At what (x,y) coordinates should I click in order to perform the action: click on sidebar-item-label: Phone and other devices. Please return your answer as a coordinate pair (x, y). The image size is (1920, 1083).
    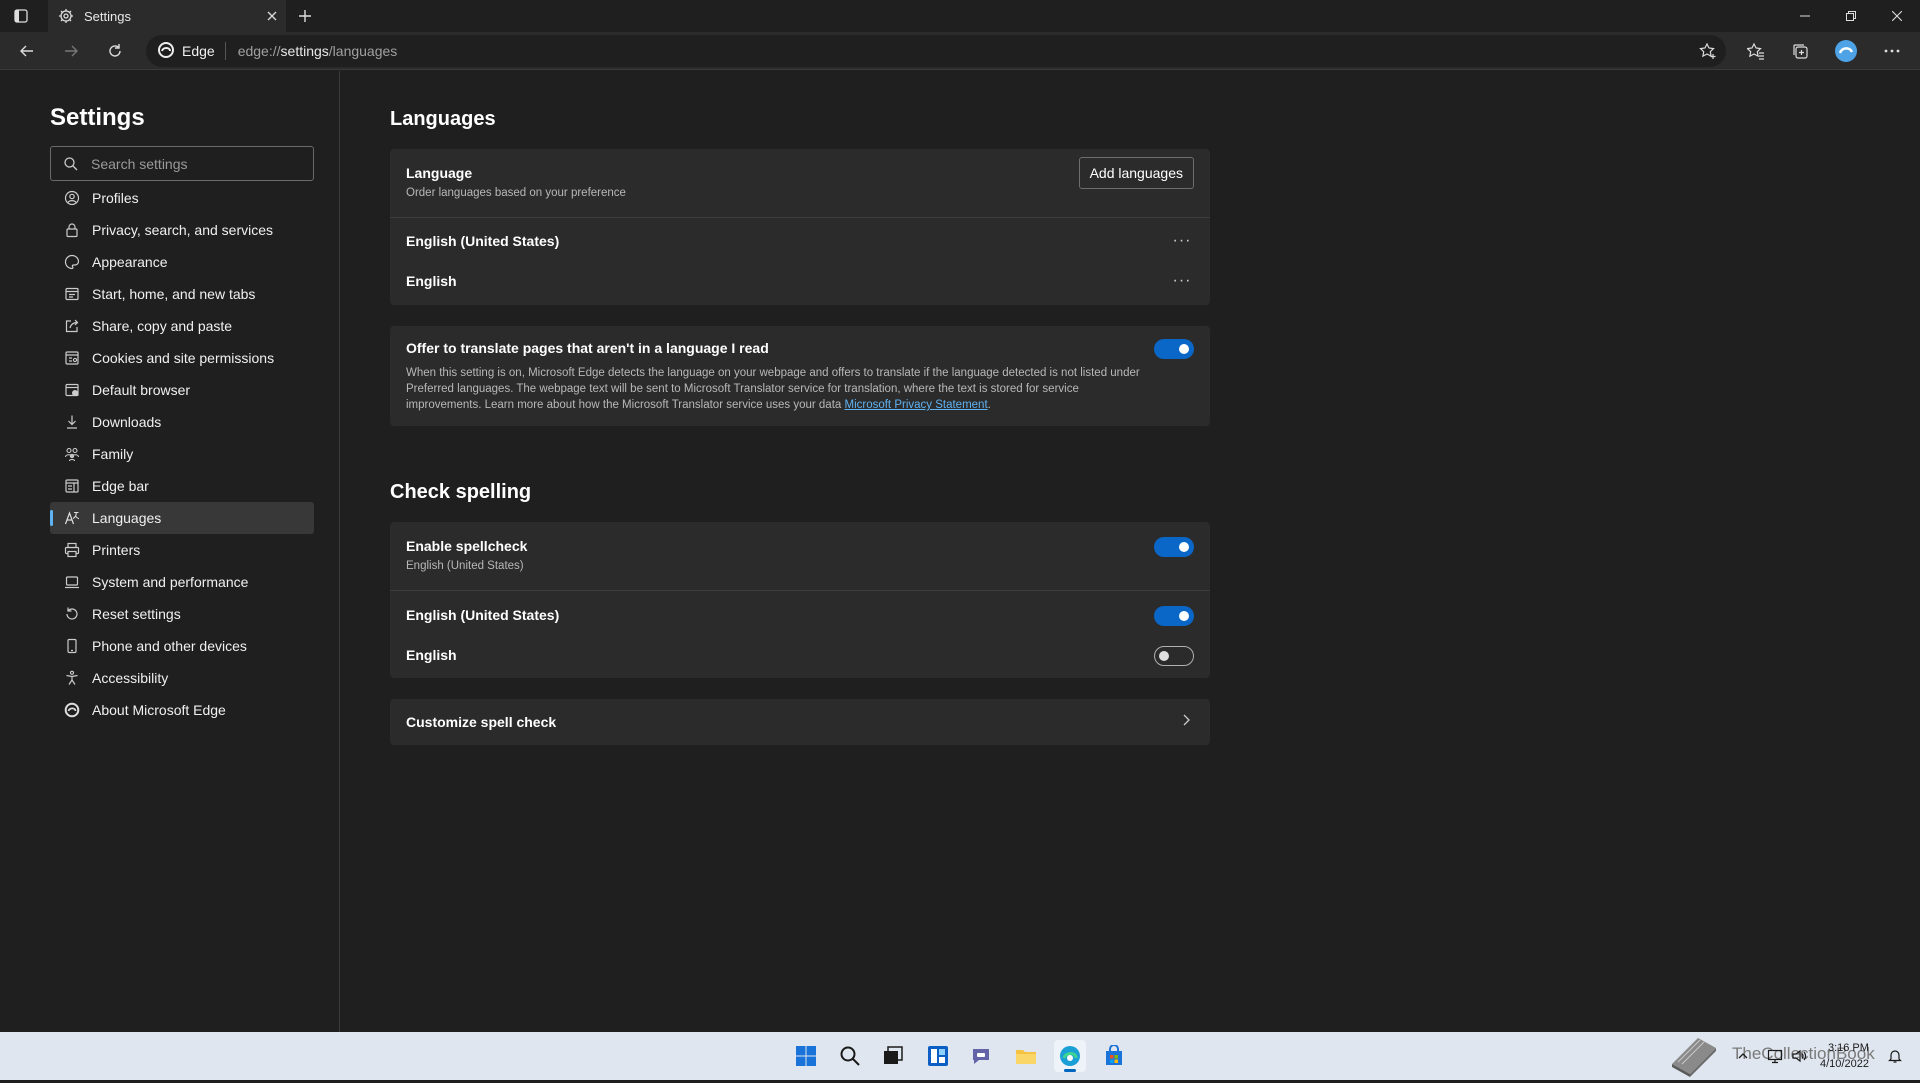
    Looking at the image, I should click on (169, 646).